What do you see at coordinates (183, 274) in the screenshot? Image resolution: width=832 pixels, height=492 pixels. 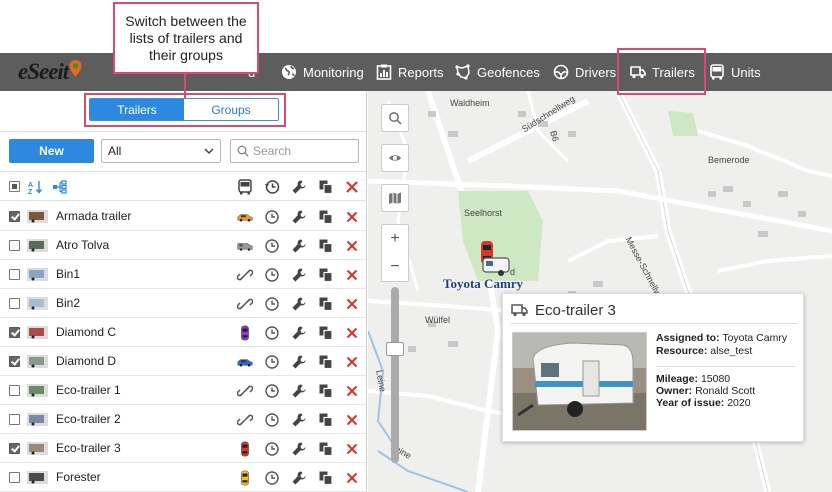 I see `table-row: Bin1` at bounding box center [183, 274].